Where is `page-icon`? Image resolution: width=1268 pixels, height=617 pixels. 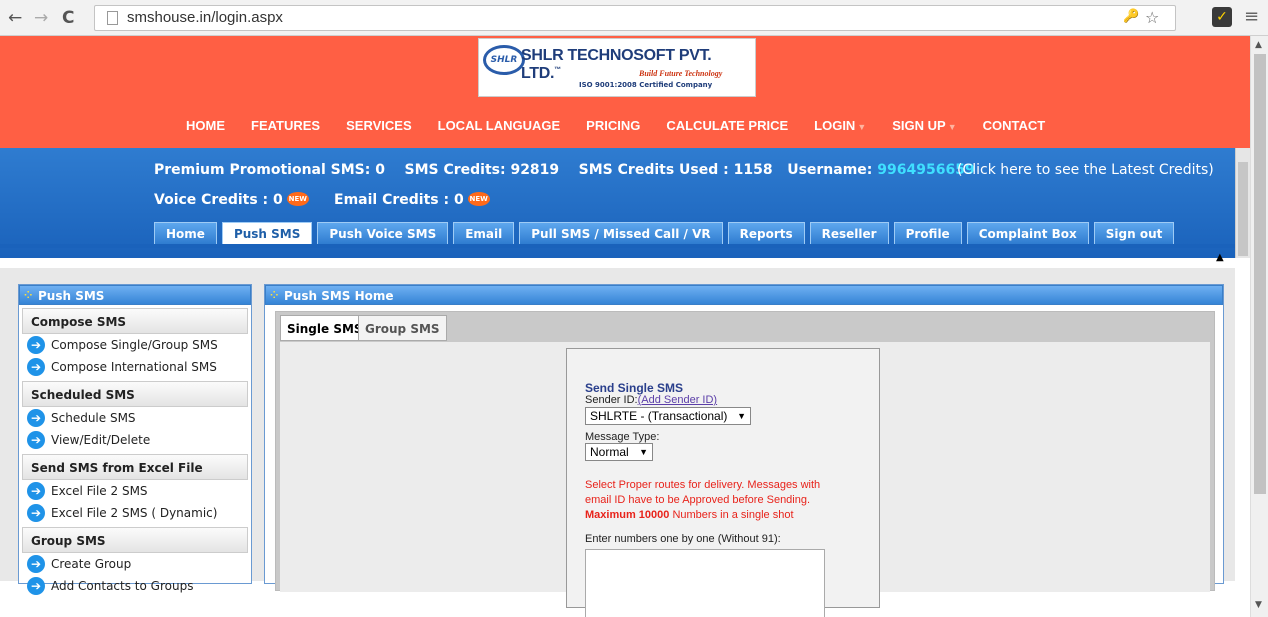 page-icon is located at coordinates (112, 18).